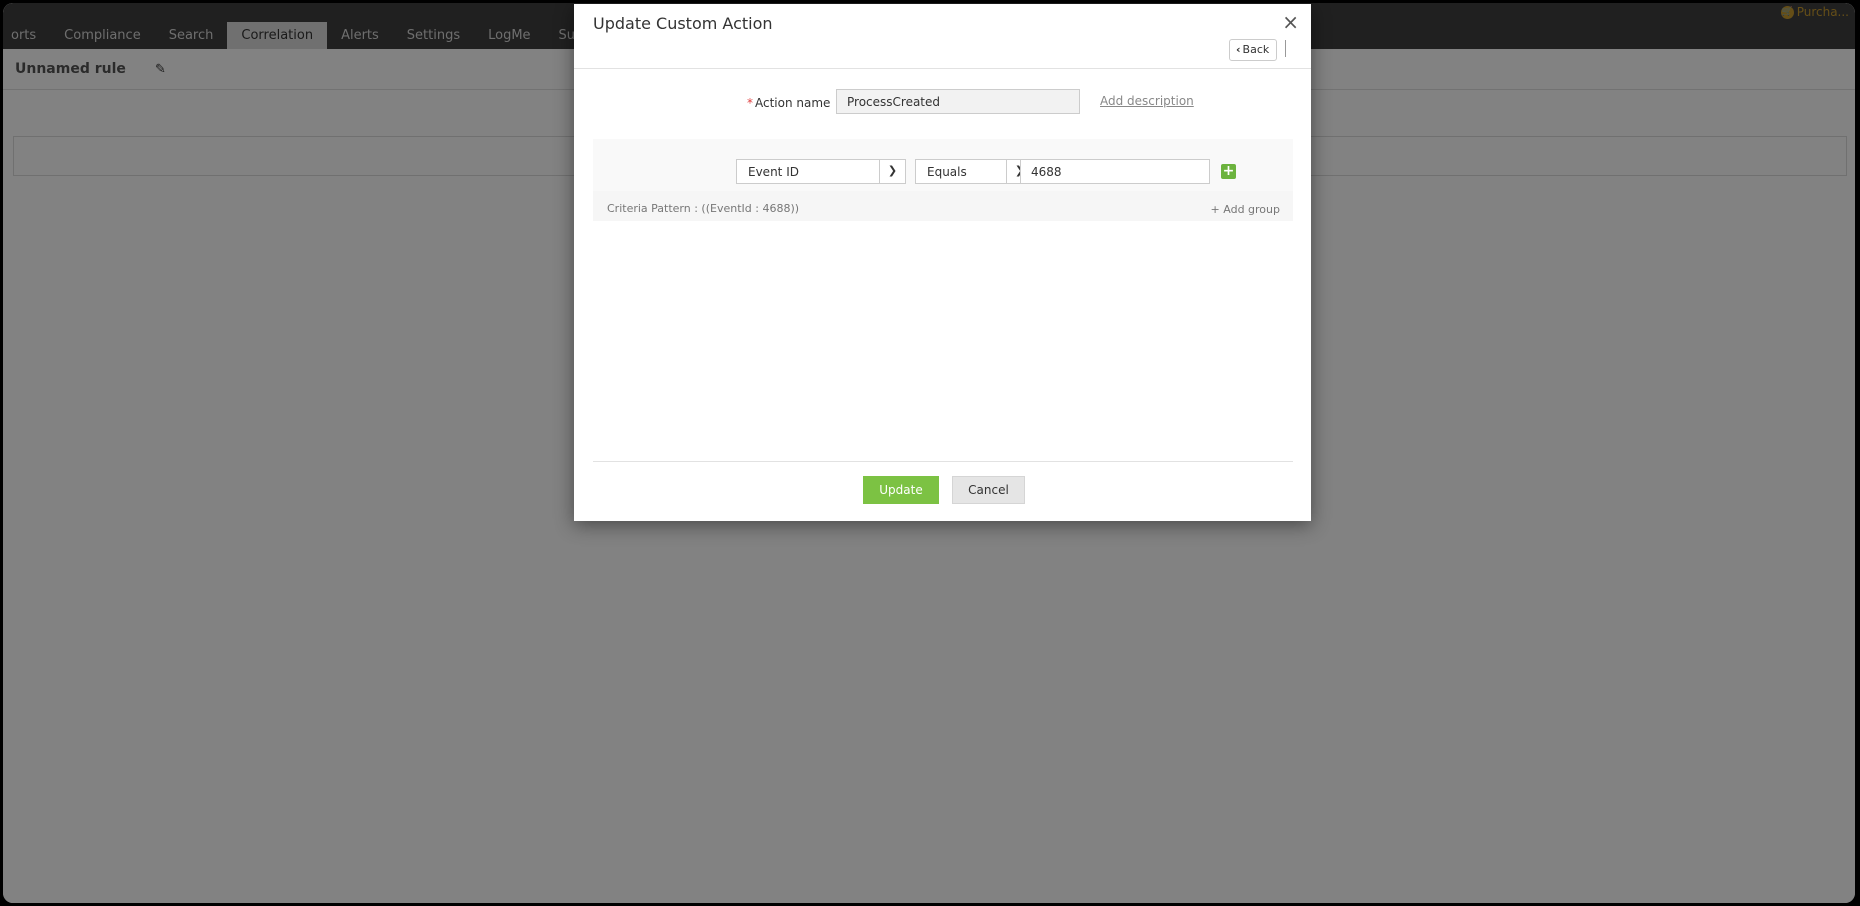  I want to click on dialog-title: Update Custom Action, so click(683, 23).